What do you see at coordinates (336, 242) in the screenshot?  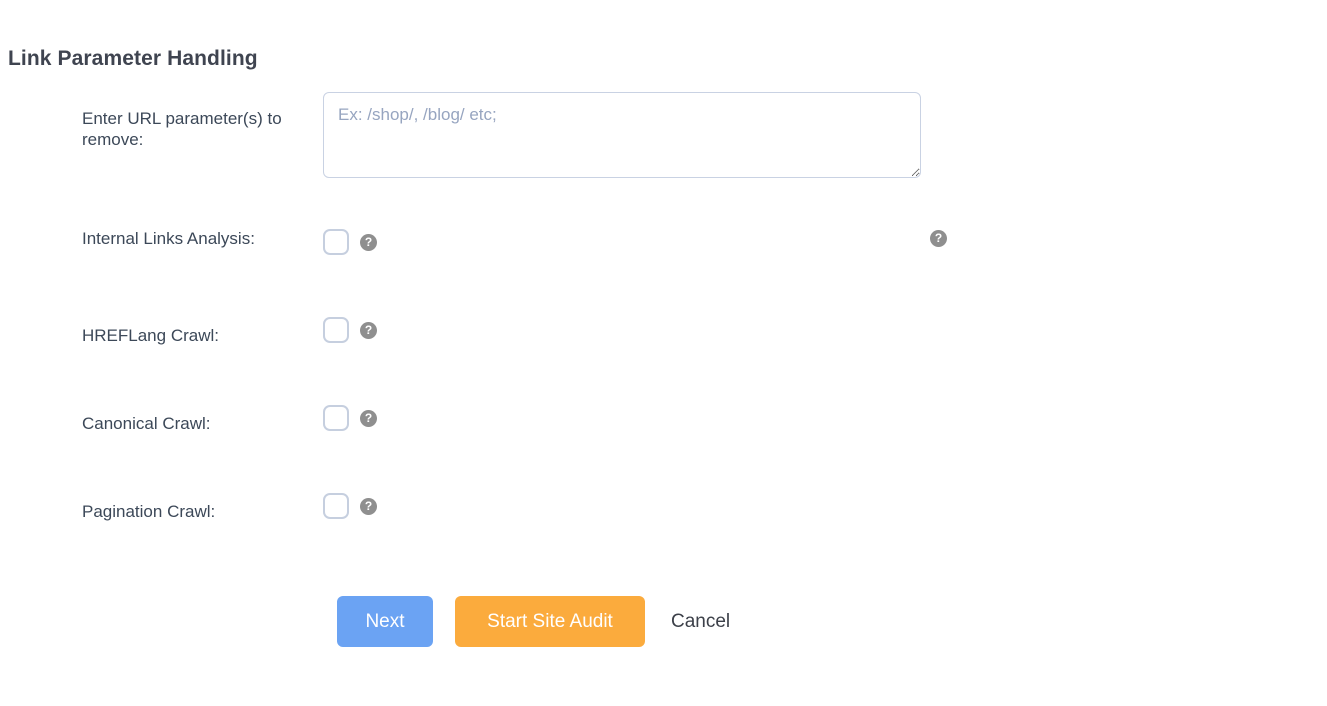 I see `internal-links-checkbox` at bounding box center [336, 242].